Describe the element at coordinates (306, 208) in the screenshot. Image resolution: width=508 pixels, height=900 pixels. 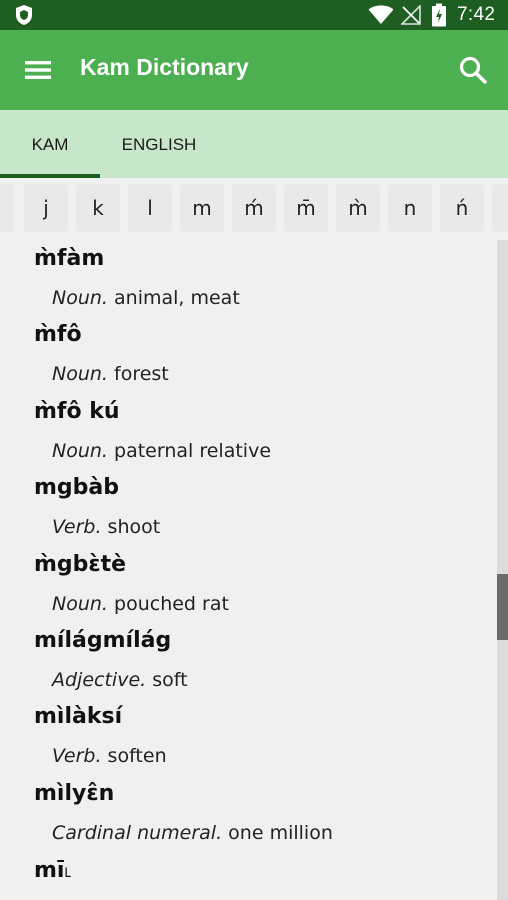
I see `letter-chip-m-macron: m̄` at that location.